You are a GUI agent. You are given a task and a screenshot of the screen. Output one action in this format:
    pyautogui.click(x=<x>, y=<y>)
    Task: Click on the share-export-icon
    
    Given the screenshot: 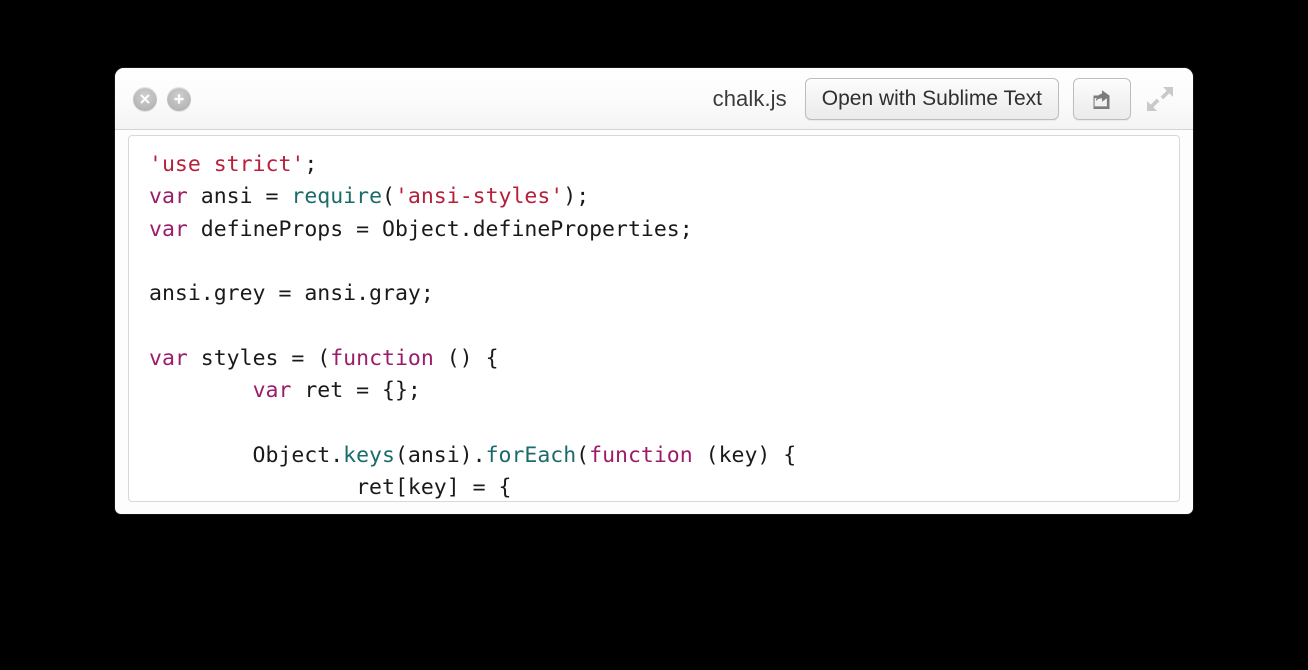 What is the action you would take?
    pyautogui.click(x=1101, y=99)
    